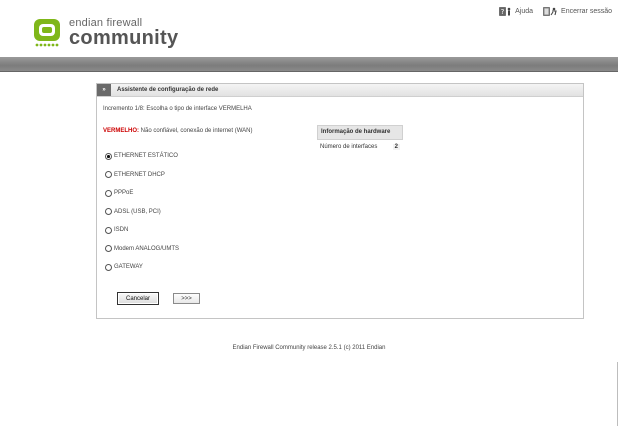  I want to click on help-icon: ?, so click(506, 11).